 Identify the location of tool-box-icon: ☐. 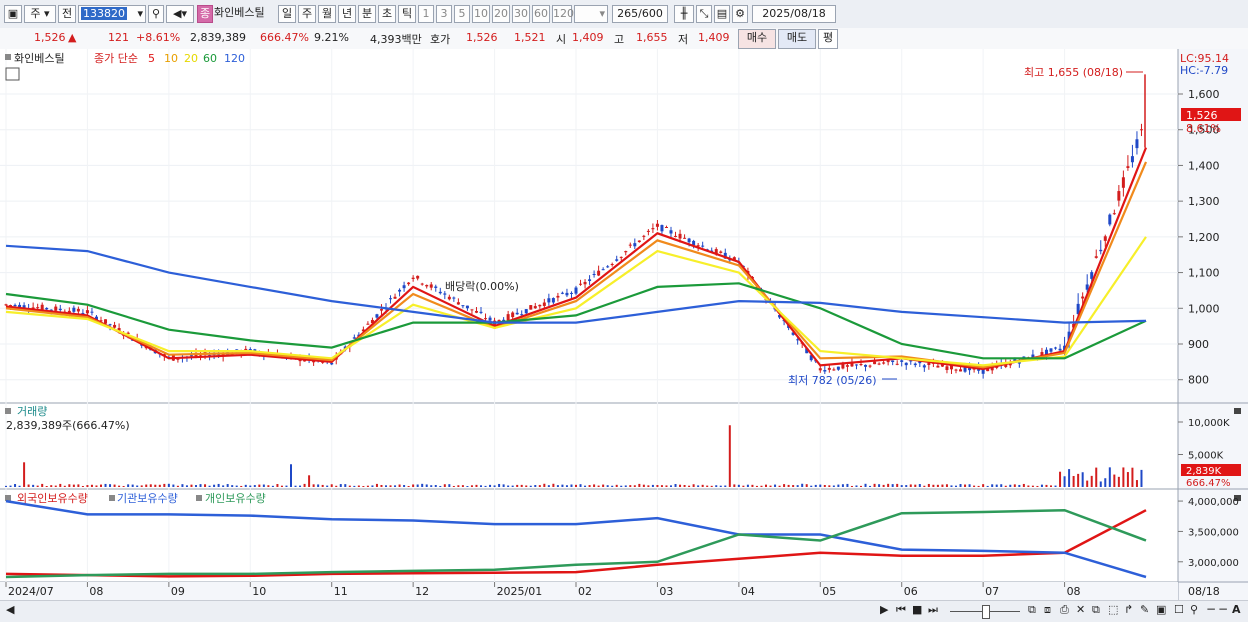
(1179, 609).